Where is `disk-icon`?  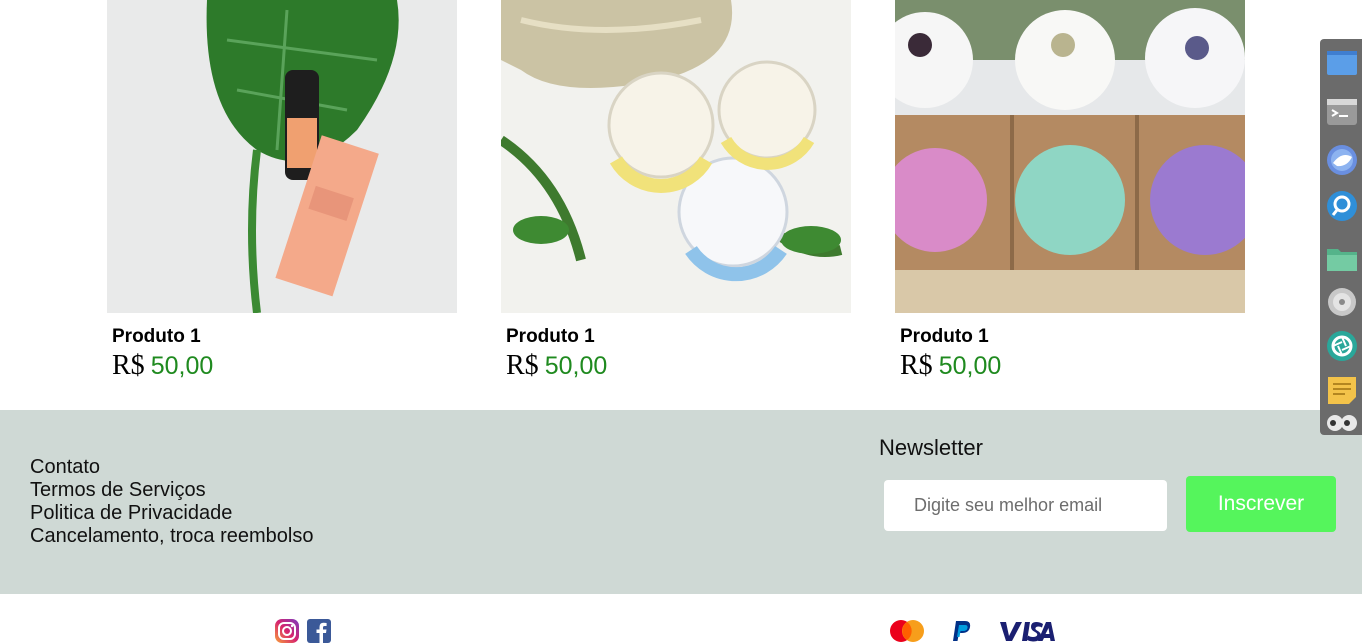 disk-icon is located at coordinates (1342, 302).